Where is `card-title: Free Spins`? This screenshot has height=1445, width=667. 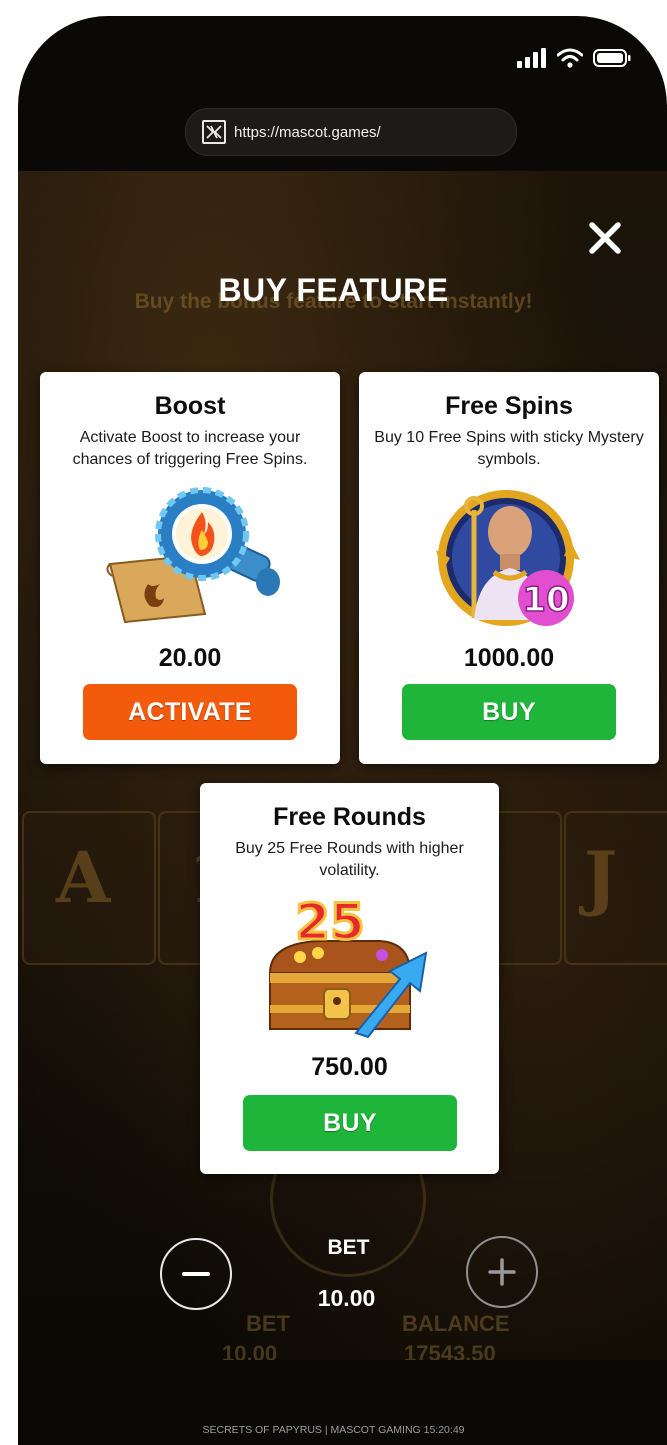 card-title: Free Spins is located at coordinates (509, 406).